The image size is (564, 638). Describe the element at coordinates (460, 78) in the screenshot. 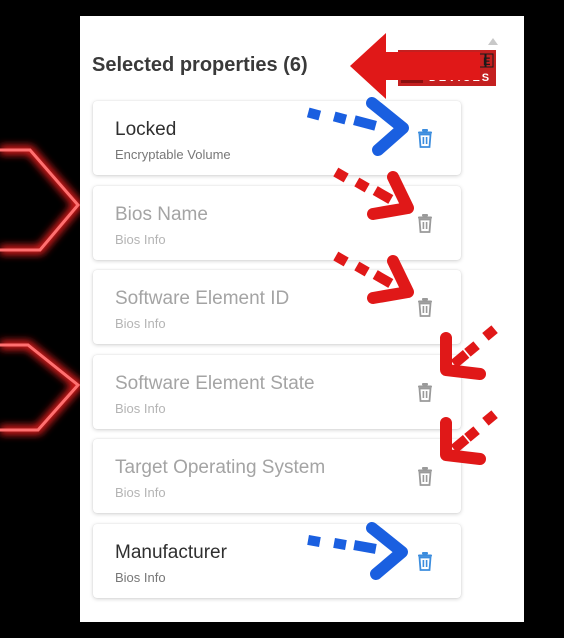

I see `logo-devices-text: DEVICES` at that location.